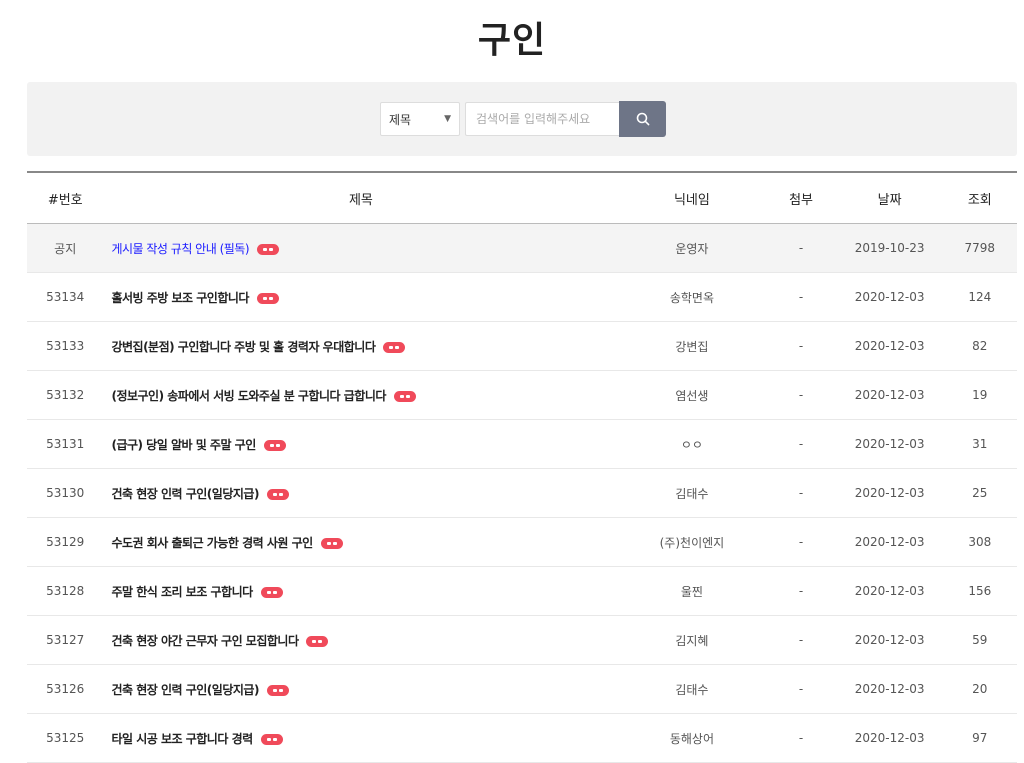 Image resolution: width=1024 pixels, height=763 pixels. Describe the element at coordinates (979, 542) in the screenshot. I see `post-views: 308` at that location.